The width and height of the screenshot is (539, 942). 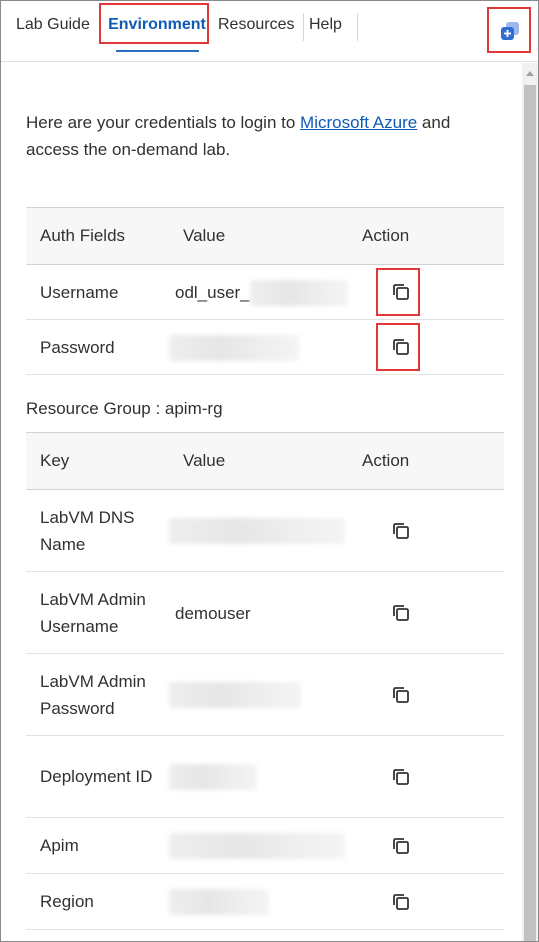 I want to click on table-row: Region, so click(x=265, y=901).